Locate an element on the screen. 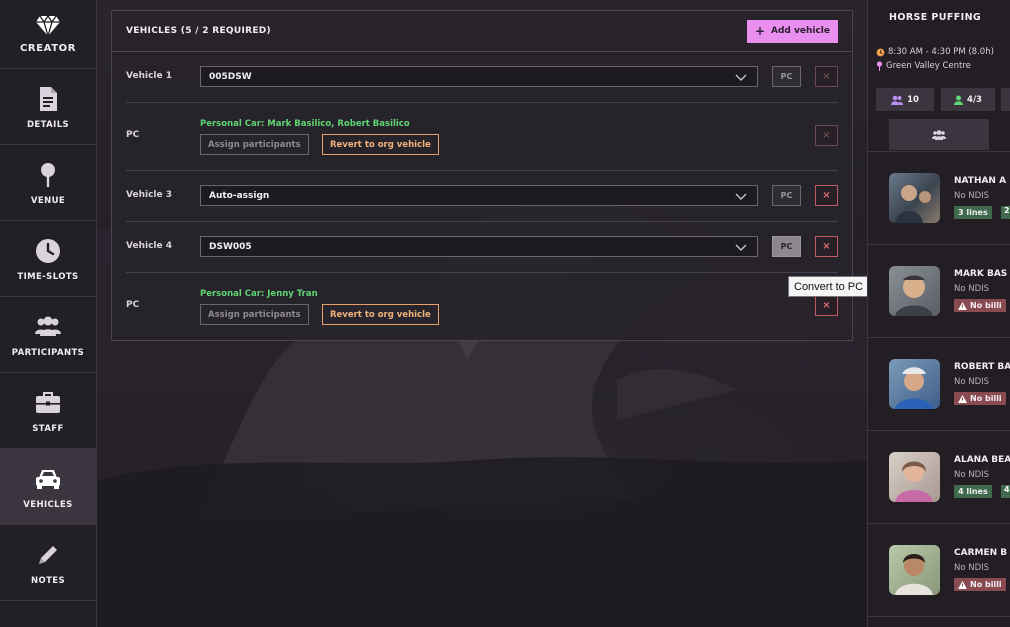  tab-participants is located at coordinates (939, 134).